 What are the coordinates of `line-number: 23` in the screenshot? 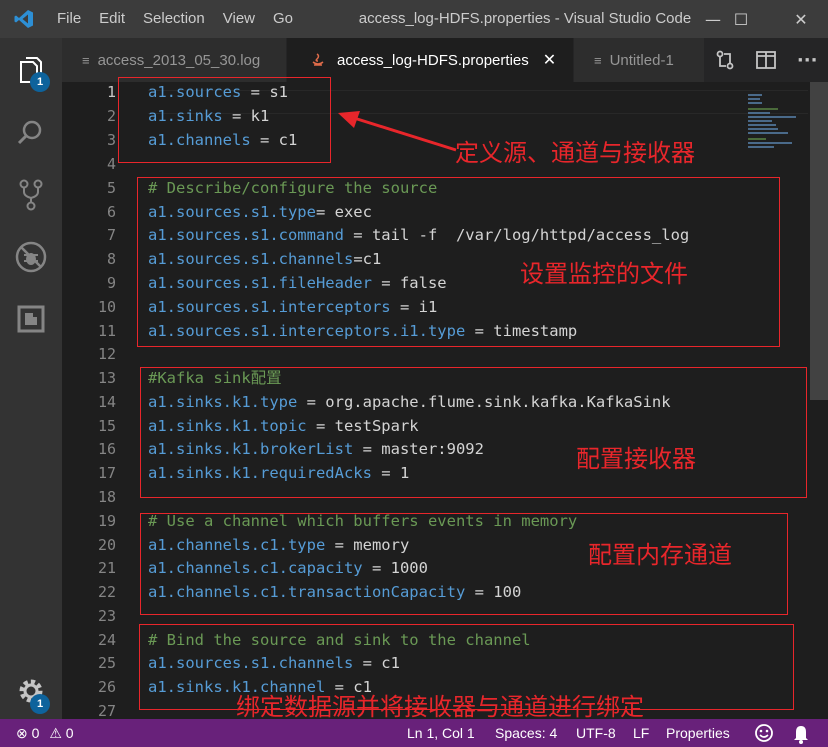 It's located at (106, 616).